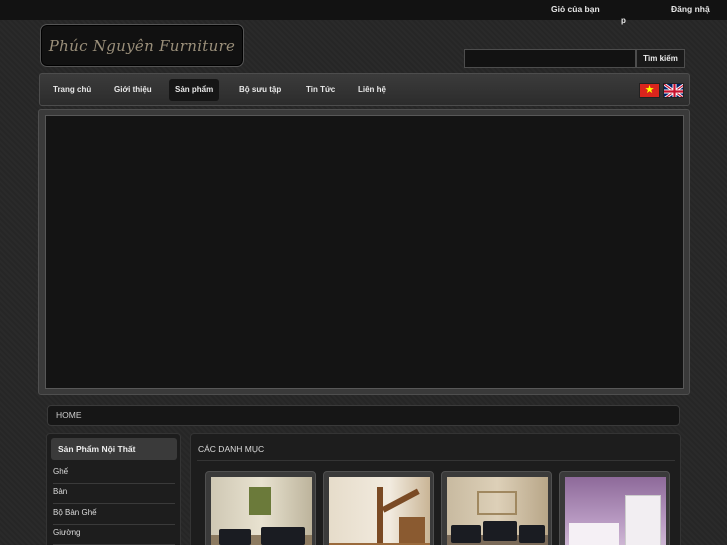 Image resolution: width=727 pixels, height=545 pixels. What do you see at coordinates (436, 460) in the screenshot?
I see `title-divider` at bounding box center [436, 460].